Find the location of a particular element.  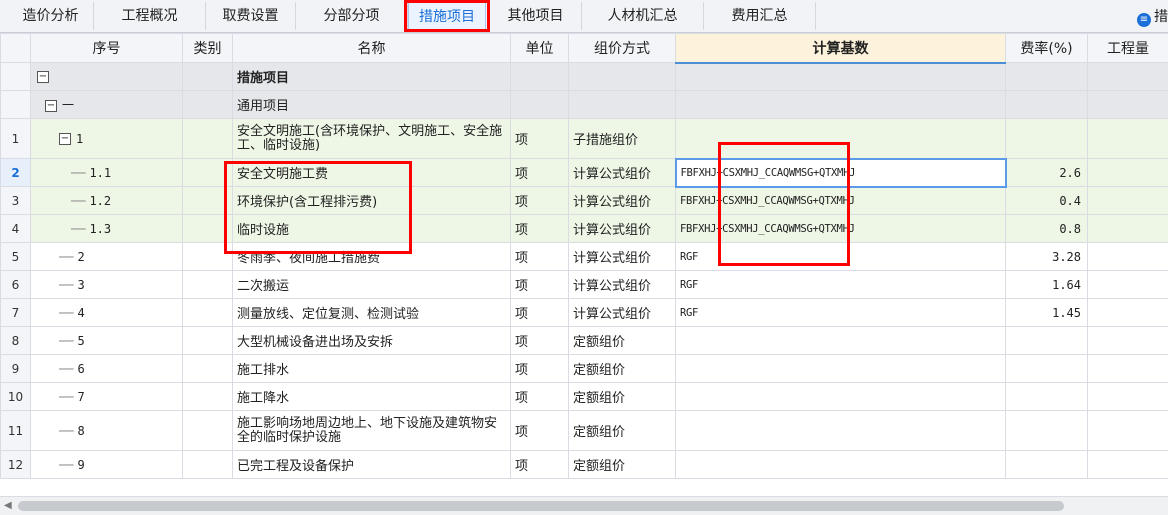

name-cell: 施工排水 is located at coordinates (371, 368).